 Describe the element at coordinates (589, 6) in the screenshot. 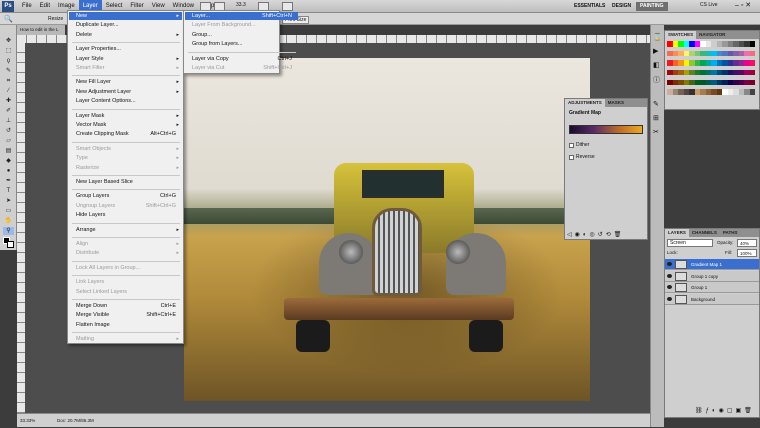

I see `workspace-essentials: ESSENTIALS` at that location.